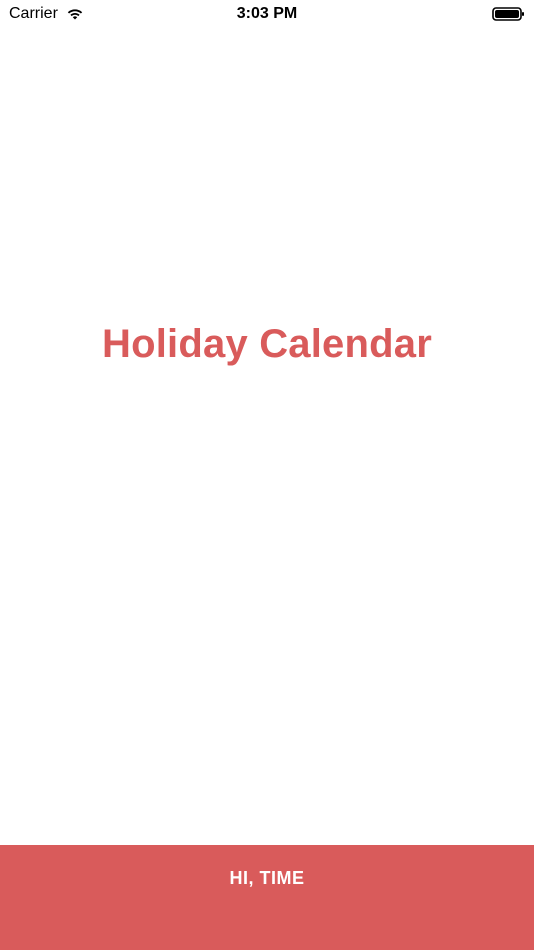 Image resolution: width=534 pixels, height=950 pixels. I want to click on hi-time-button: HI, TIME, so click(267, 878).